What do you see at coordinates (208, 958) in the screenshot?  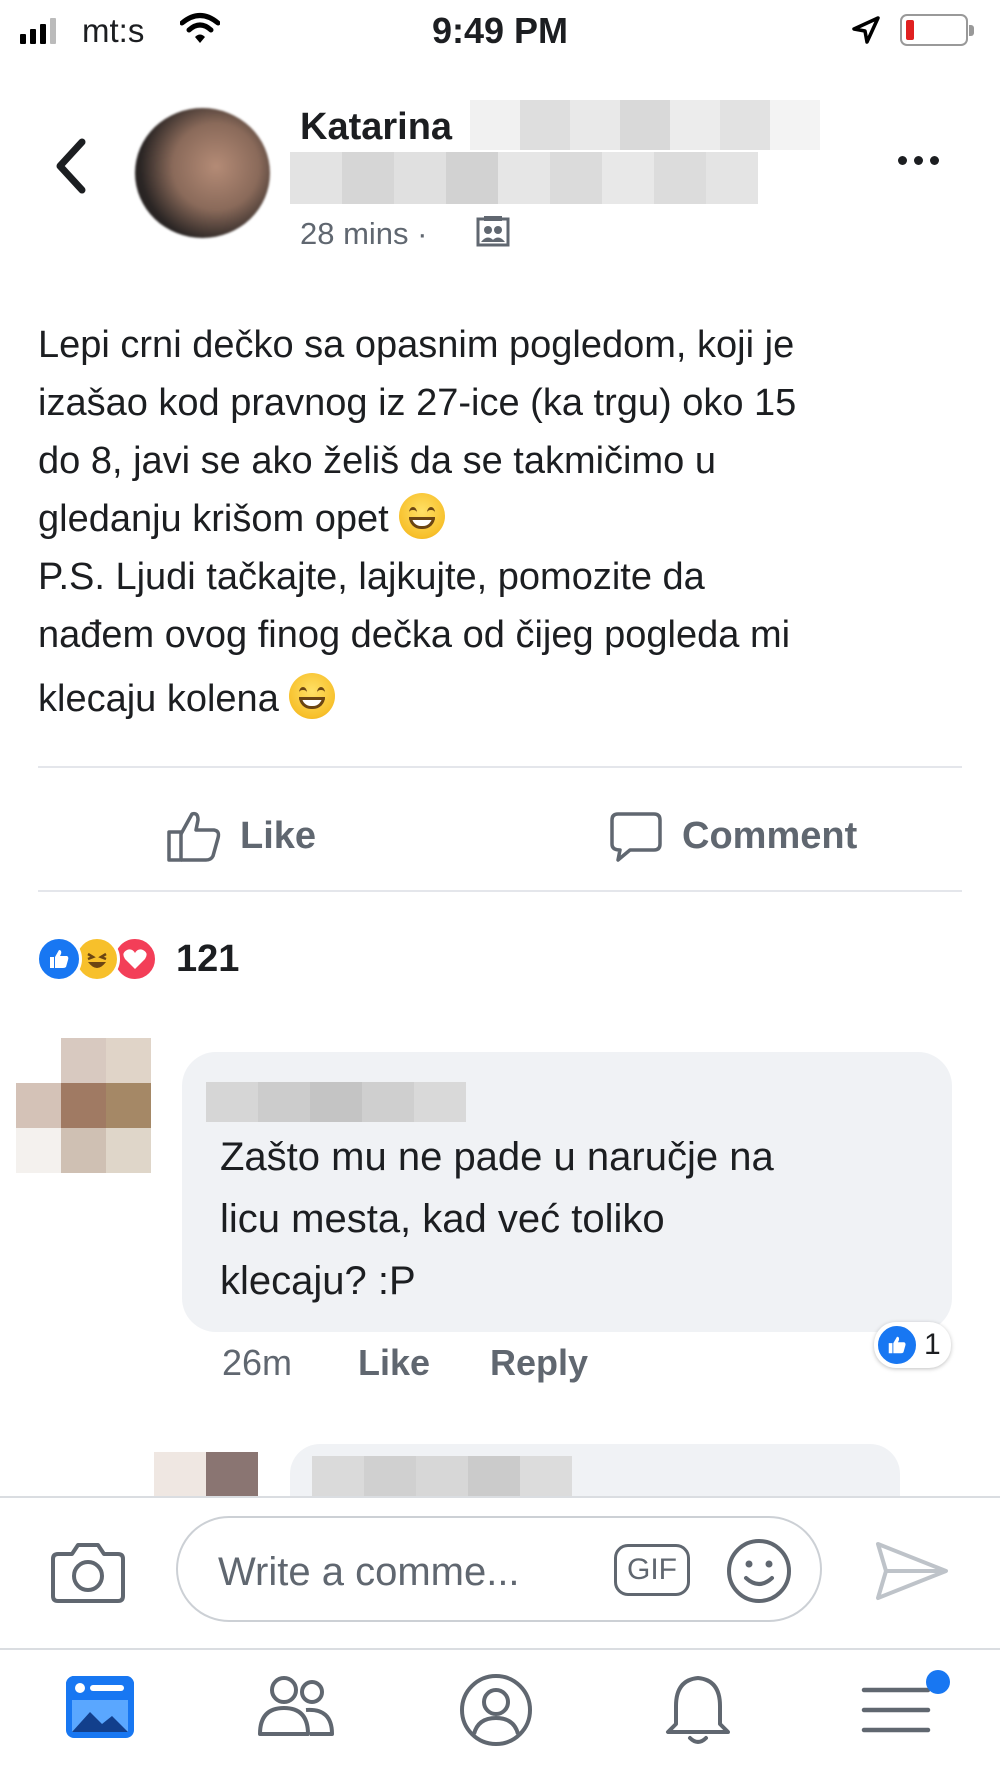 I see `reaction-count: 121` at bounding box center [208, 958].